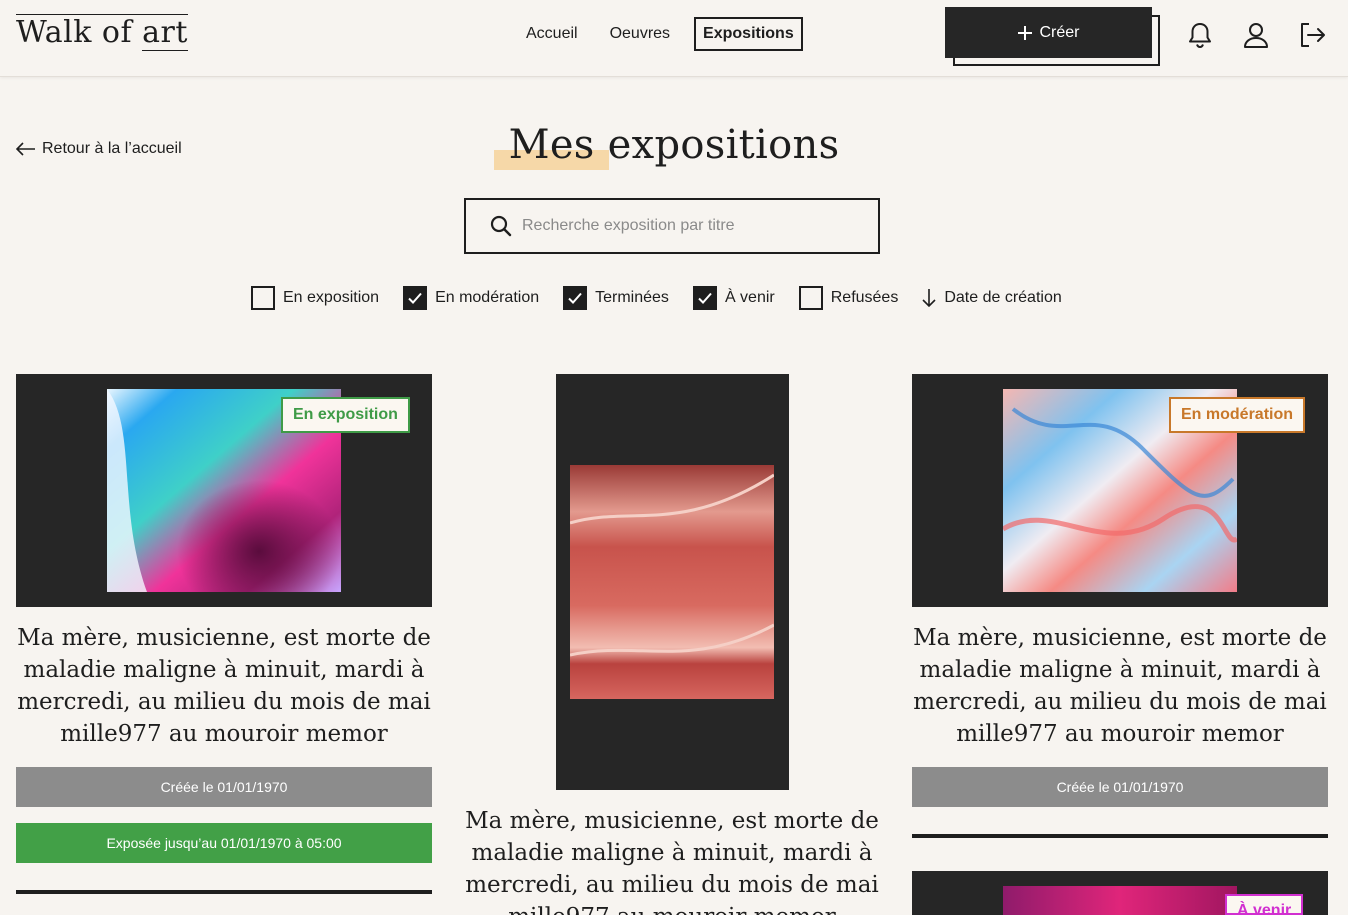 Image resolution: width=1348 pixels, height=915 pixels. I want to click on filter-label: À venir, so click(749, 297).